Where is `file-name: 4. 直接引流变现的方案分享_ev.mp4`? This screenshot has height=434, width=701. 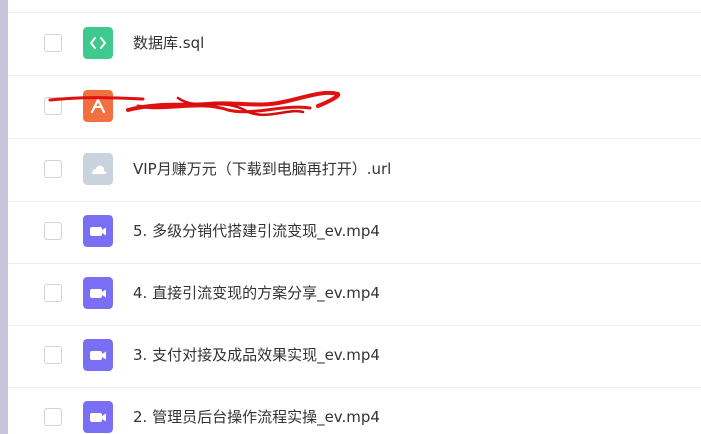 file-name: 4. 直接引流变现的方案分享_ev.mp4 is located at coordinates (256, 293).